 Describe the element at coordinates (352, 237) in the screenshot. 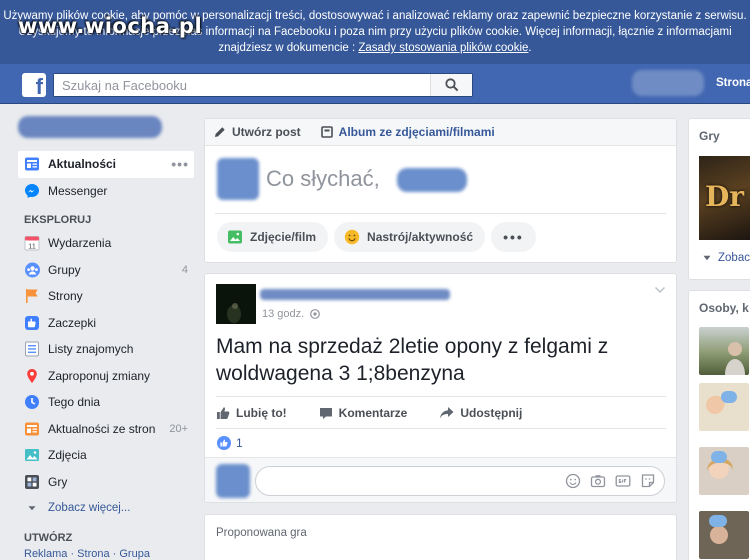

I see `smiley-icon` at that location.